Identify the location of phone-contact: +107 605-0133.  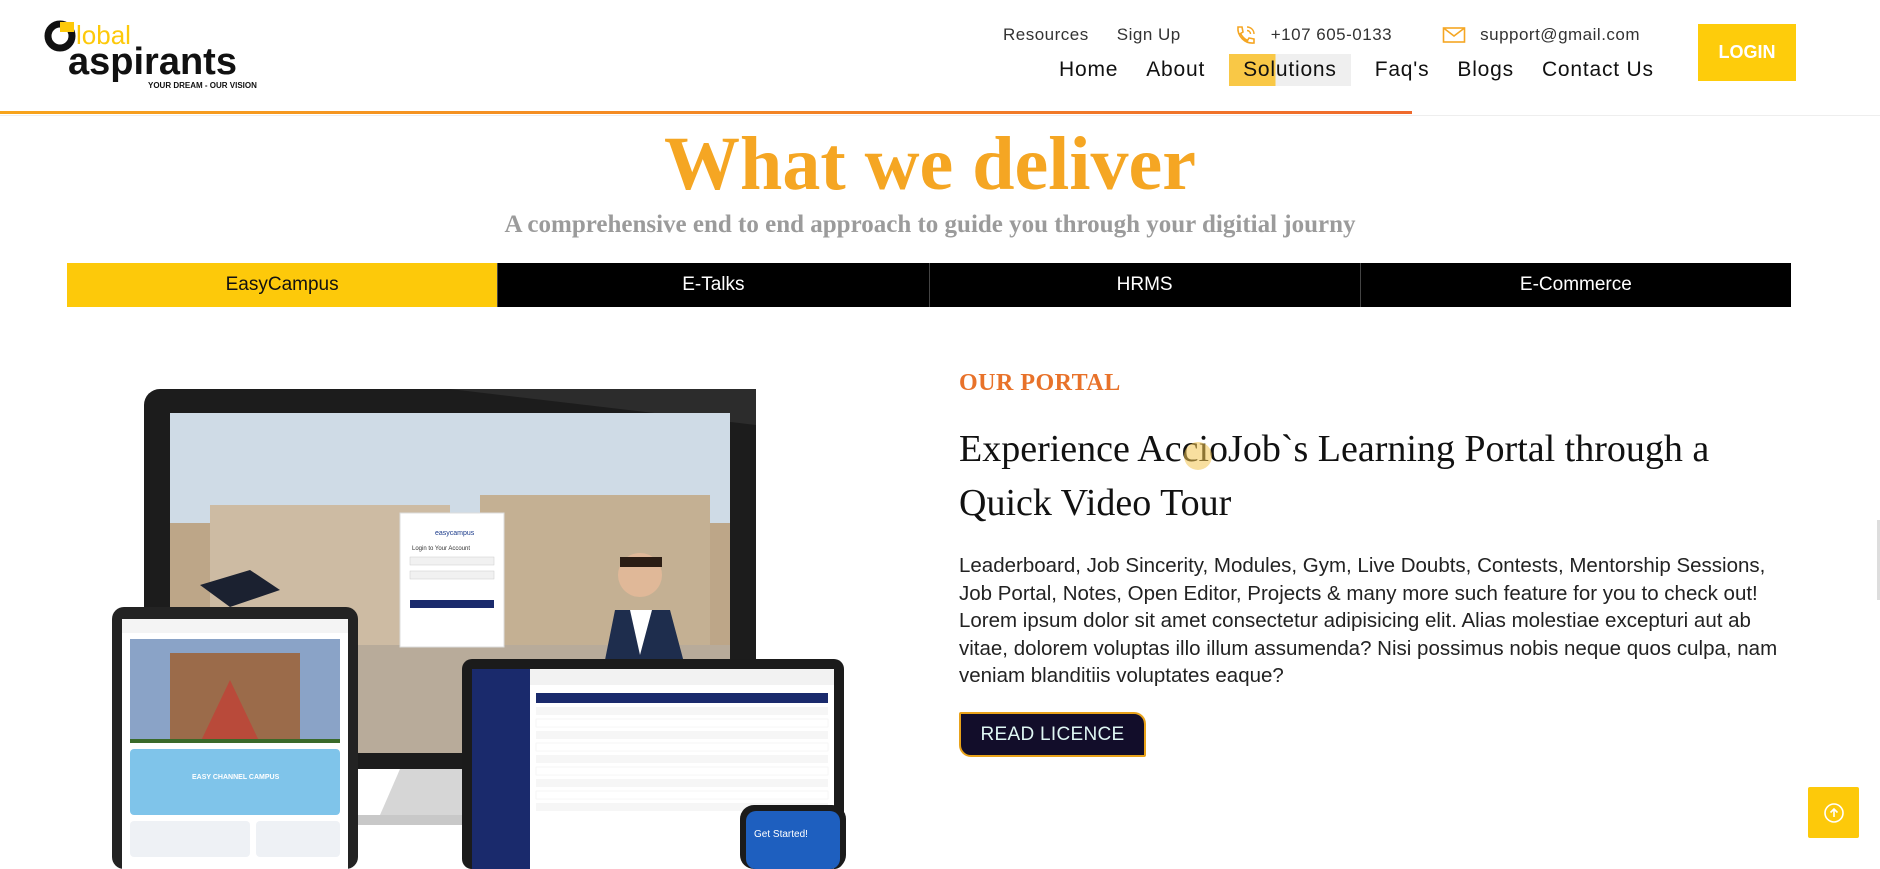
(1312, 35).